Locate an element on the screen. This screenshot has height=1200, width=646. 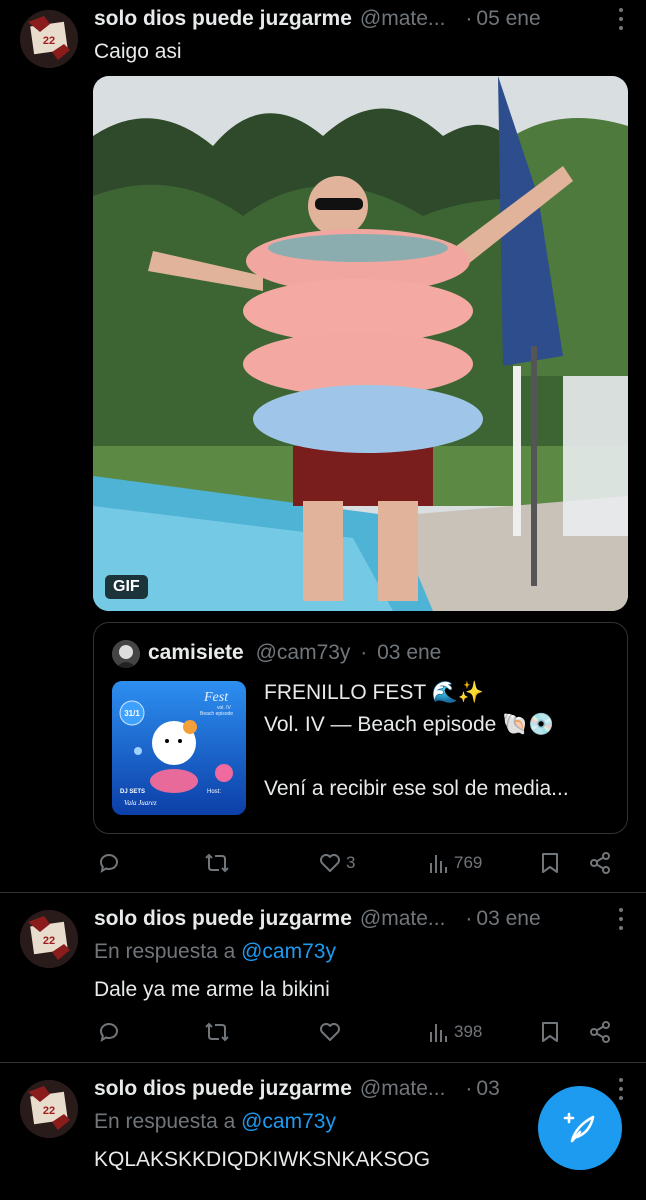
thumb-text-episode: Beach episode is located at coordinates (216, 714).